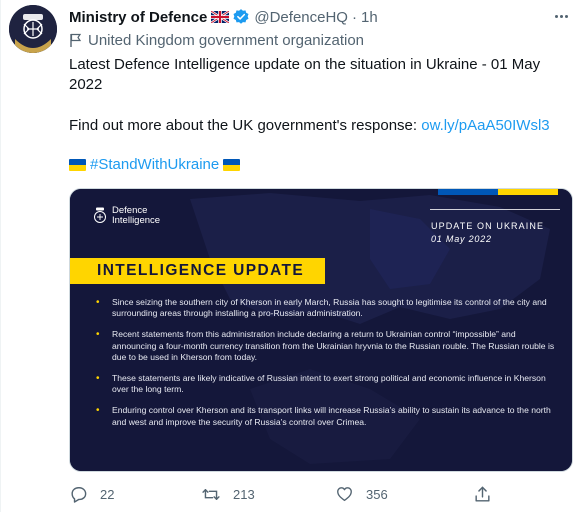  I want to click on share-icon, so click(482, 494).